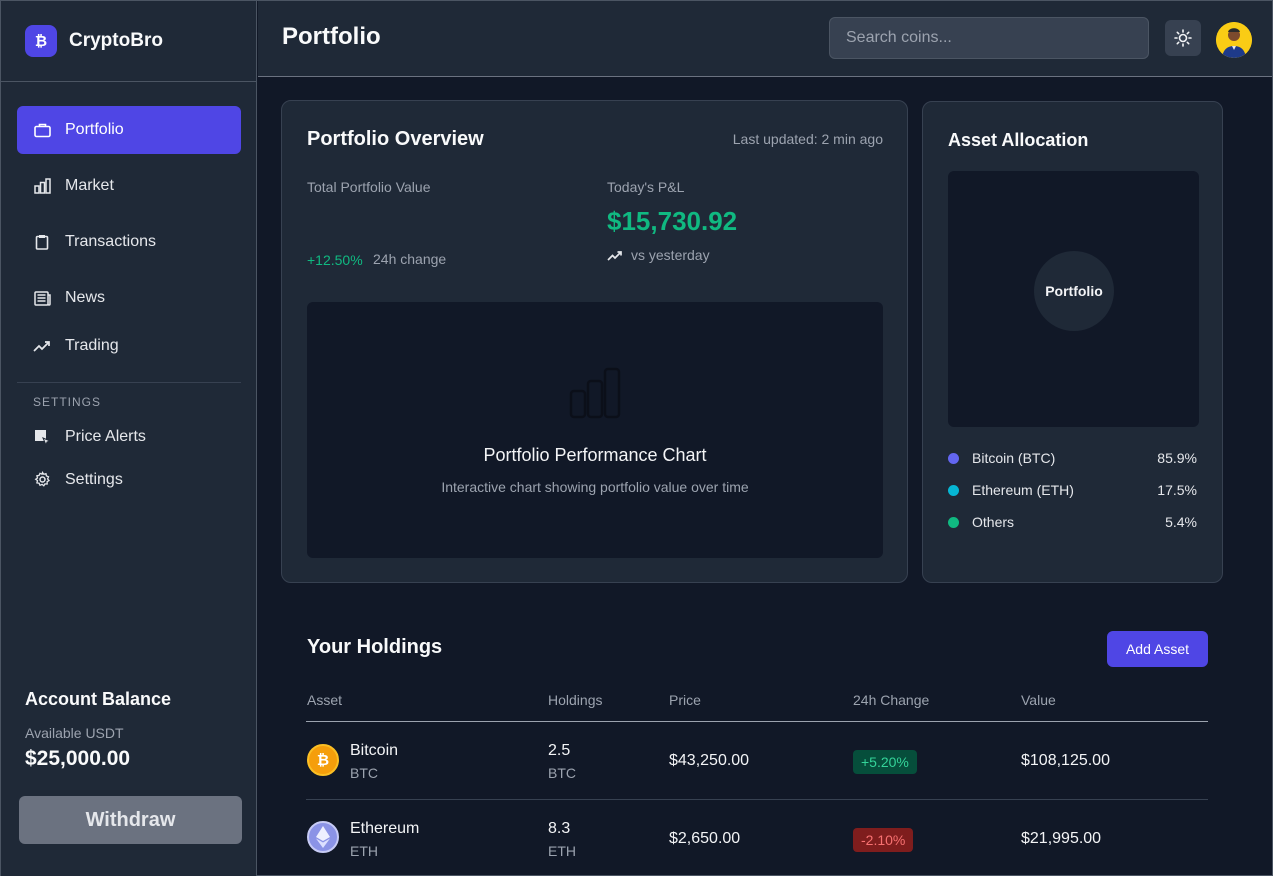  I want to click on legend-value: 17.5%, so click(1177, 490).